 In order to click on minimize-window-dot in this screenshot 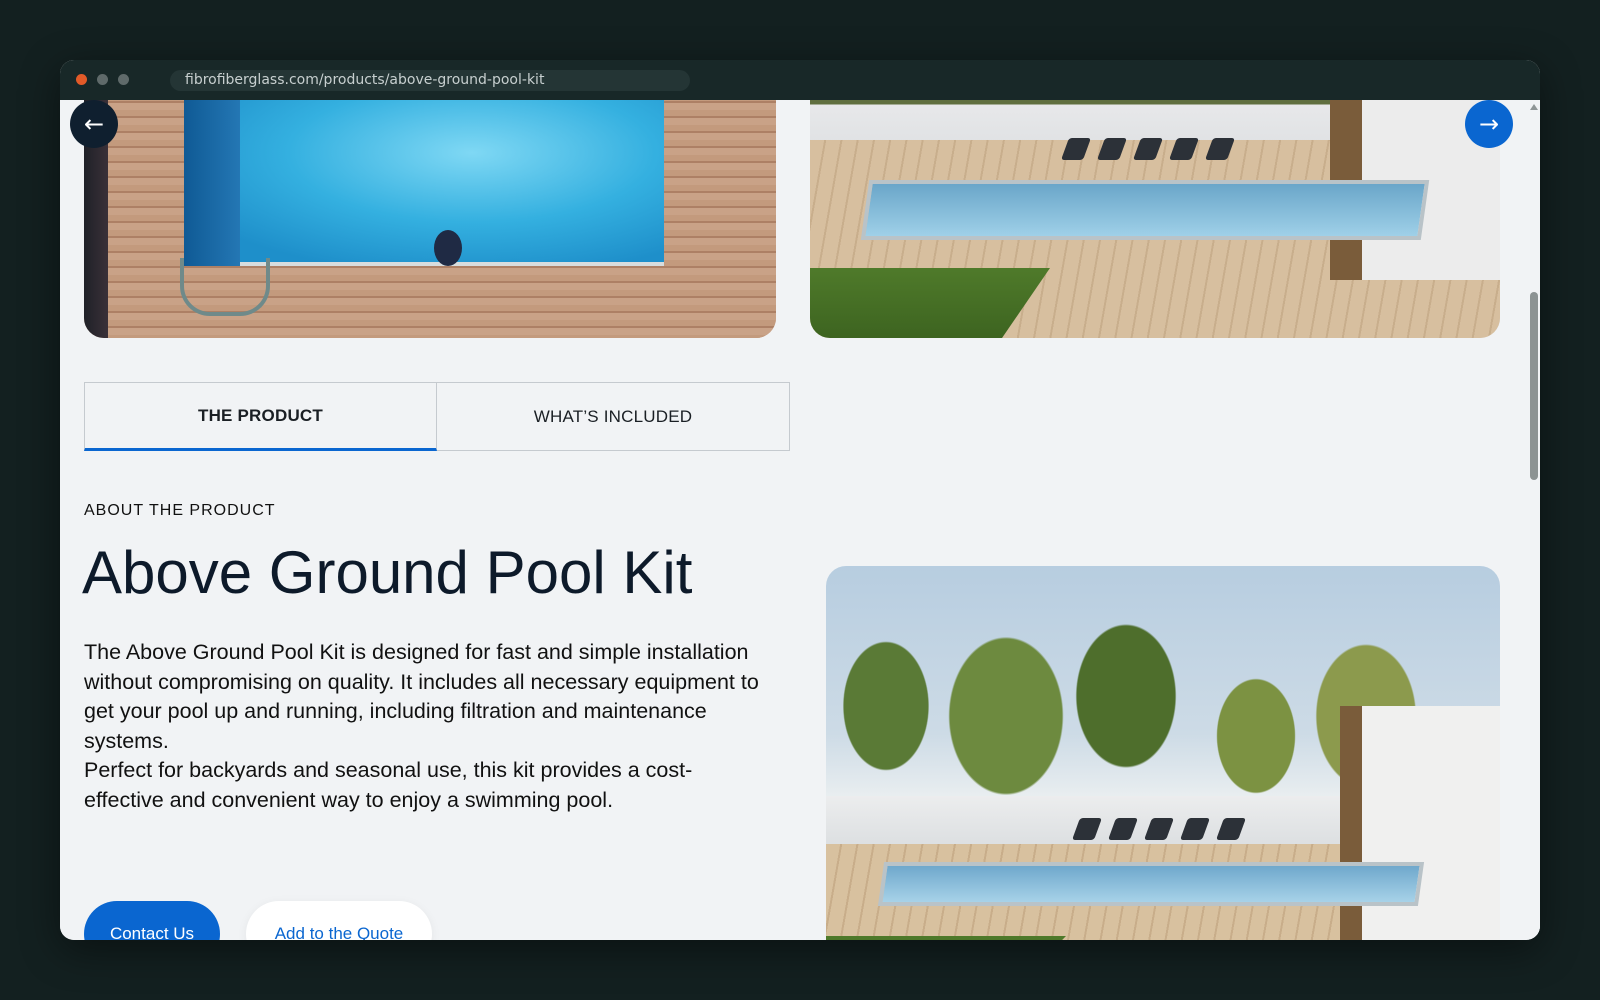, I will do `click(102, 79)`.